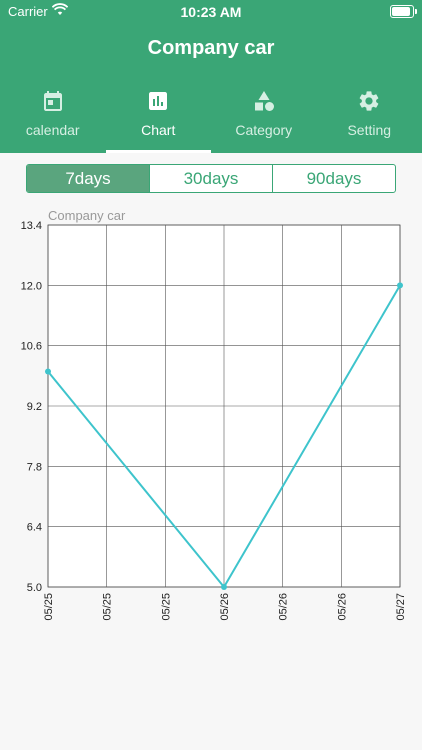 The width and height of the screenshot is (422, 750). What do you see at coordinates (401, 607) in the screenshot?
I see `x-tick-label: 05/27` at bounding box center [401, 607].